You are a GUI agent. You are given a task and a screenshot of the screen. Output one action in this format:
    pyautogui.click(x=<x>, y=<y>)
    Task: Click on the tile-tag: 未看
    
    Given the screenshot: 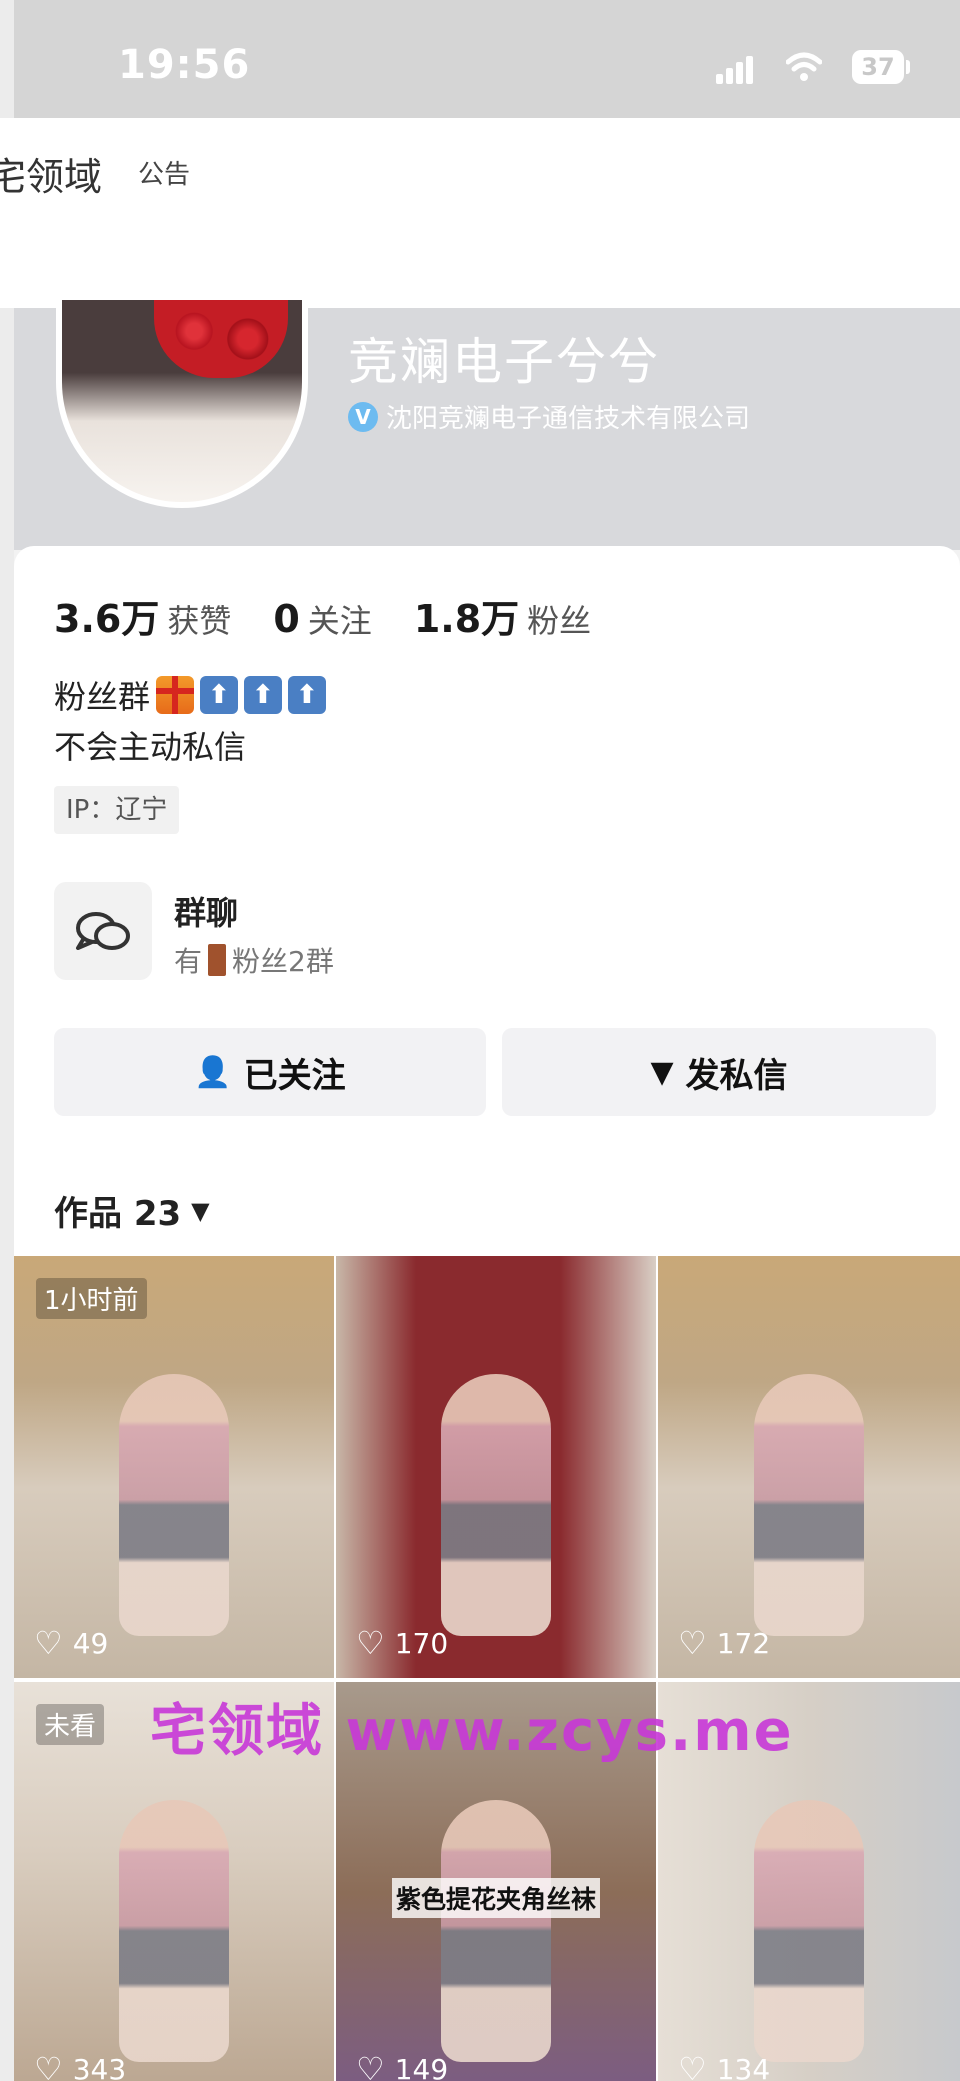 What is the action you would take?
    pyautogui.click(x=70, y=1724)
    